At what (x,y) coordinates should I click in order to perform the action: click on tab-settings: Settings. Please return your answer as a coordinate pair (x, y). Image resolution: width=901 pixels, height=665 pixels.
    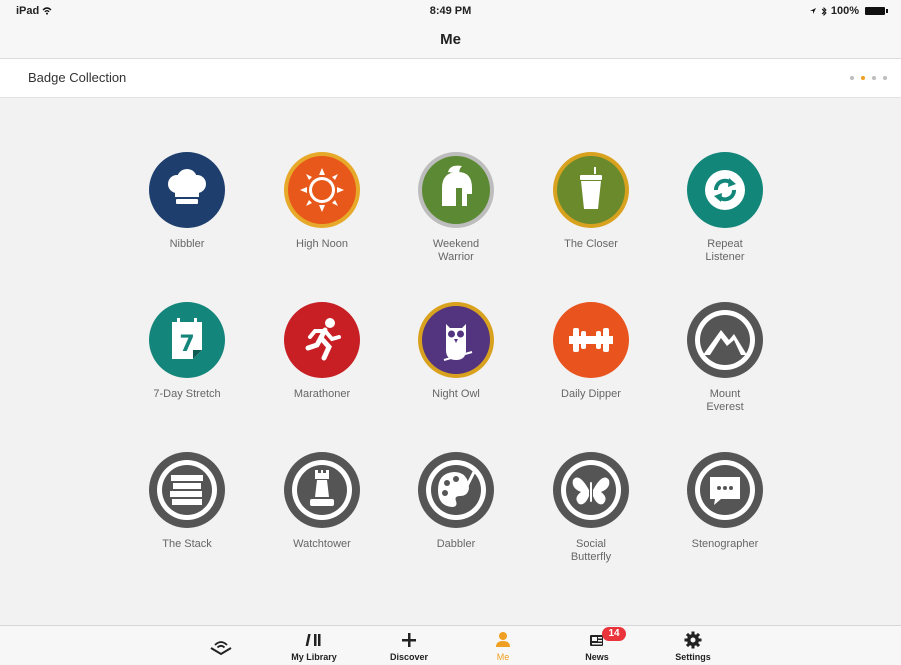
    Looking at the image, I should click on (693, 646).